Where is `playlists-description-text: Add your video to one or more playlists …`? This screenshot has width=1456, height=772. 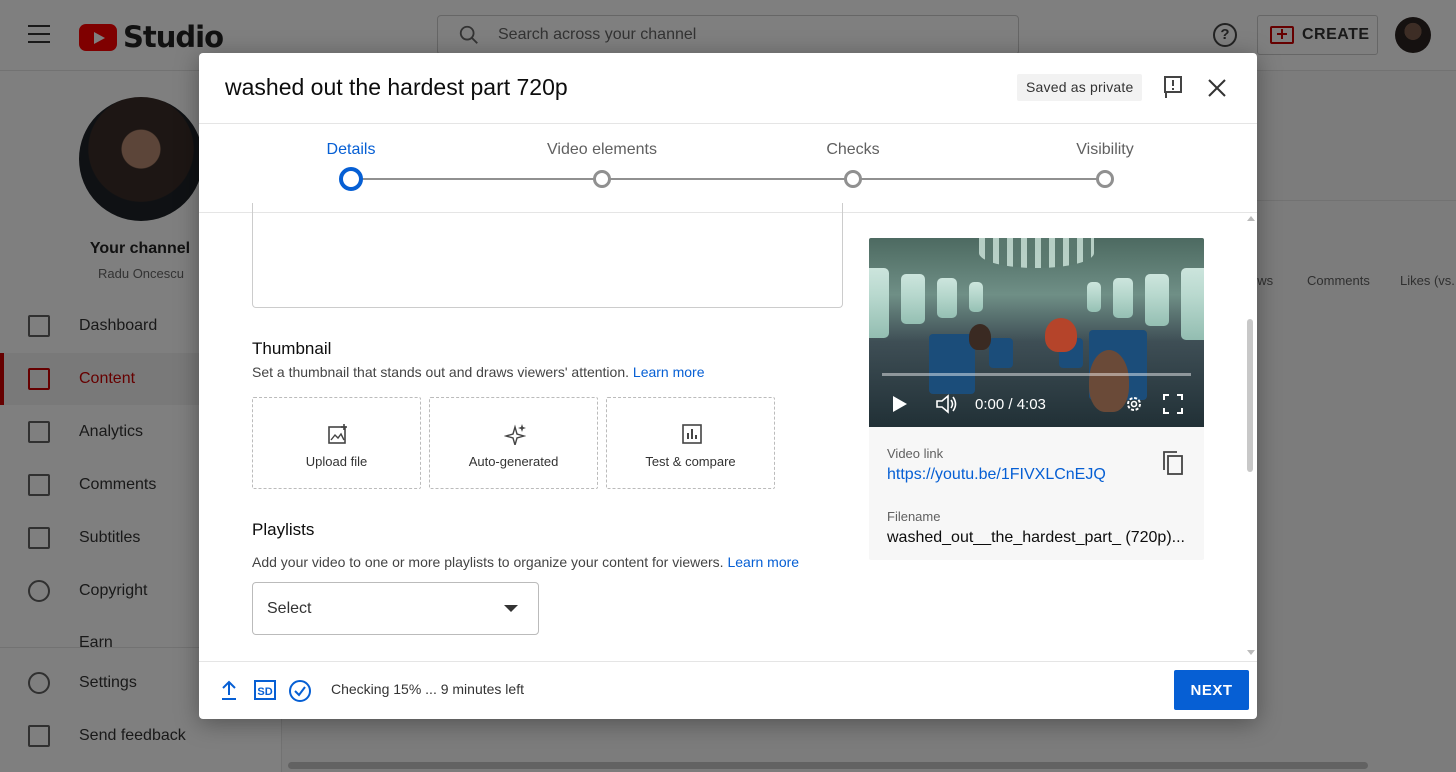 playlists-description-text: Add your video to one or more playlists … is located at coordinates (488, 562).